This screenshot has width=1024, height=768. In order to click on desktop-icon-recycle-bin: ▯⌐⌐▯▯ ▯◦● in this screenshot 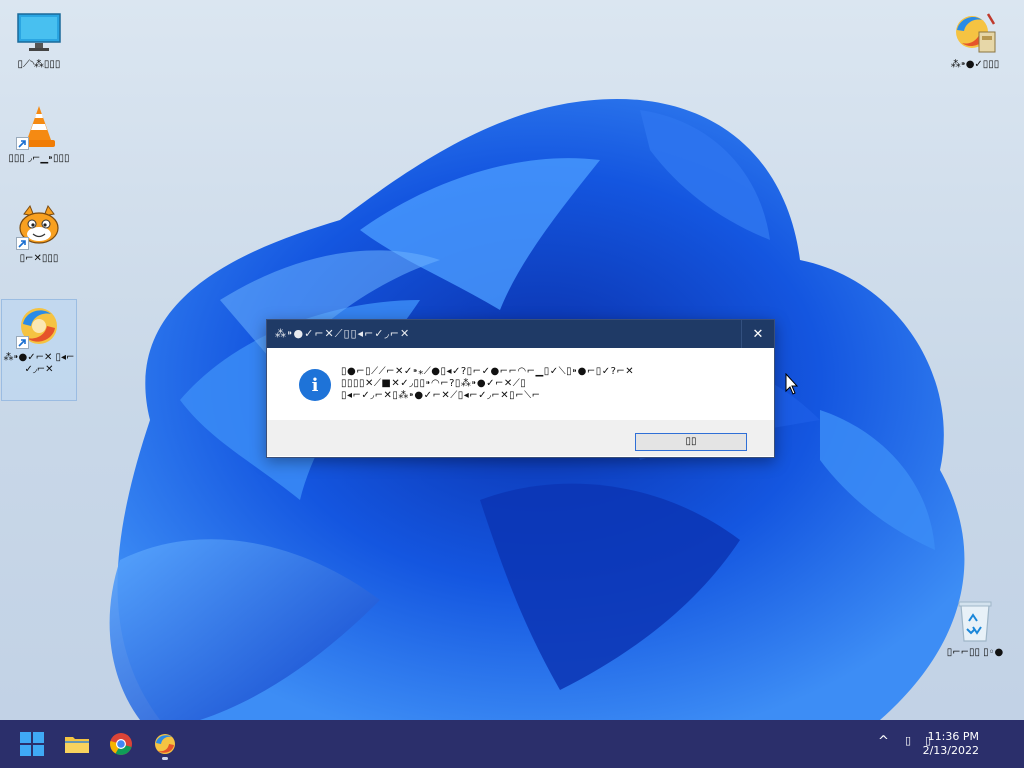, I will do `click(975, 628)`.